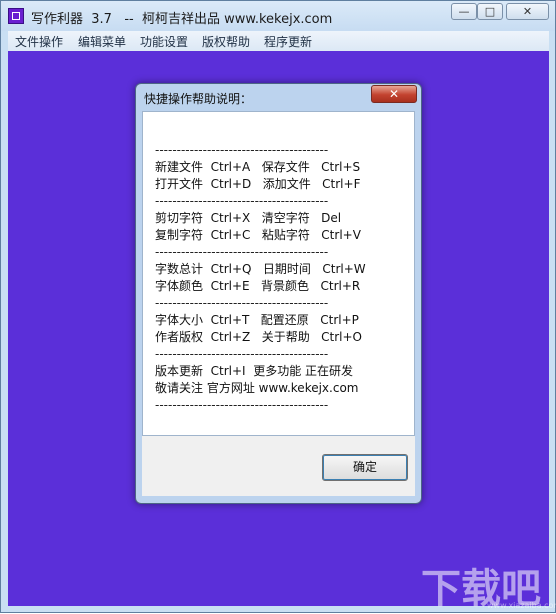 The width and height of the screenshot is (556, 614). What do you see at coordinates (257, 388) in the screenshot?
I see `help-line: 敬请关注 官方网址 www.kekejx.com` at bounding box center [257, 388].